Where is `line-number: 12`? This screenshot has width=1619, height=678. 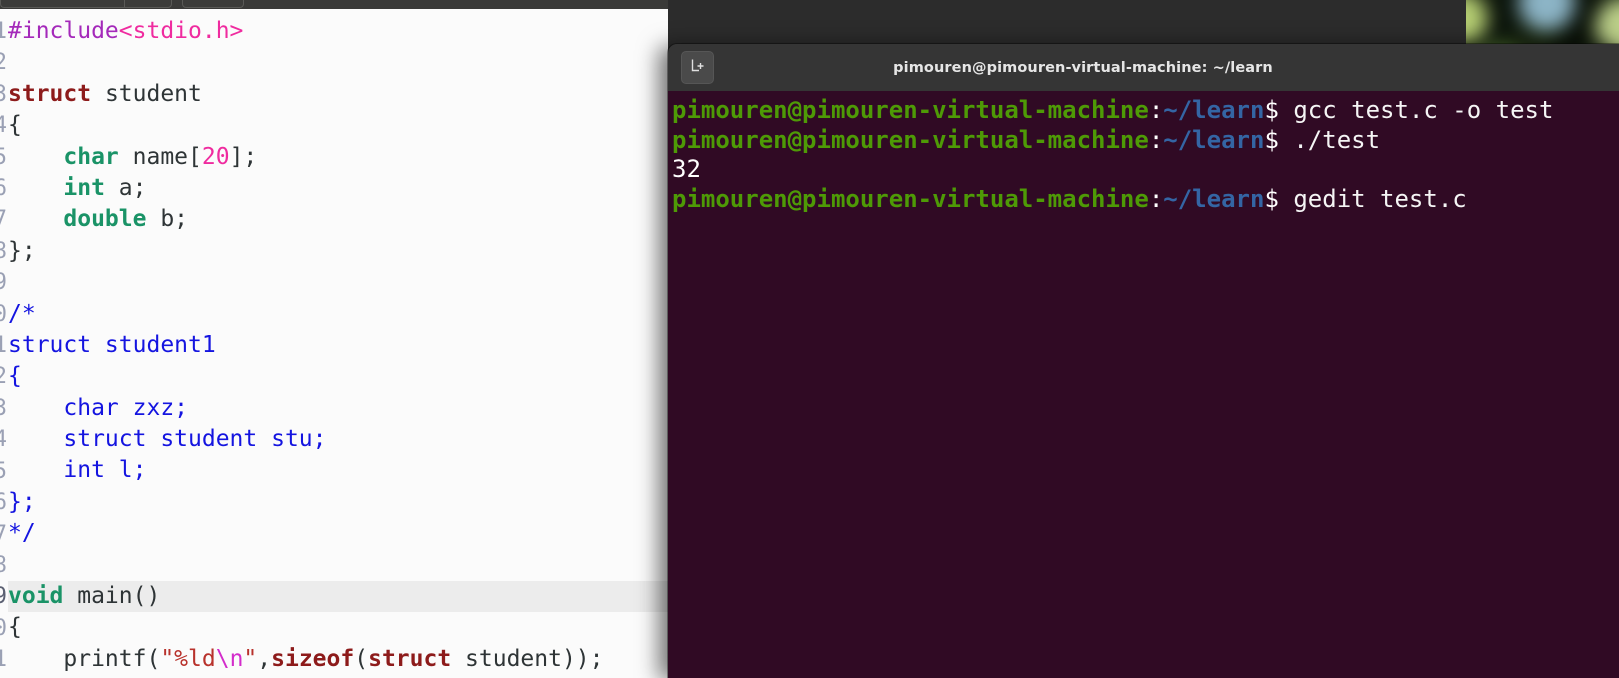 line-number: 12 is located at coordinates (3, 377).